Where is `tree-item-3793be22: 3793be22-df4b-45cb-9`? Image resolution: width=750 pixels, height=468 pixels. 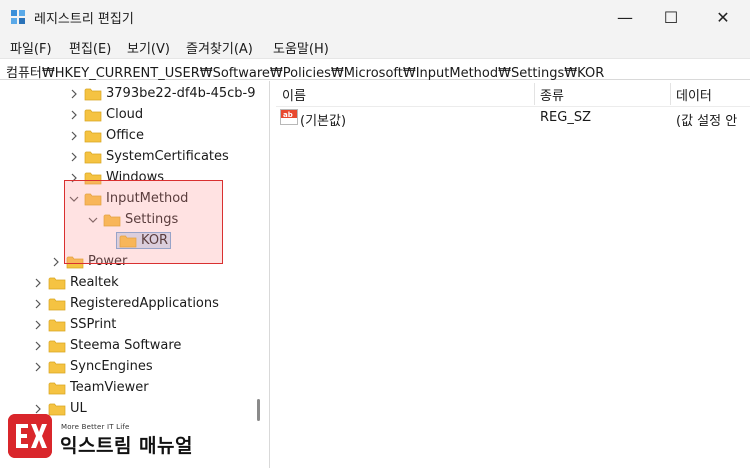
tree-item-3793be22: 3793be22-df4b-45cb-9 is located at coordinates (162, 93).